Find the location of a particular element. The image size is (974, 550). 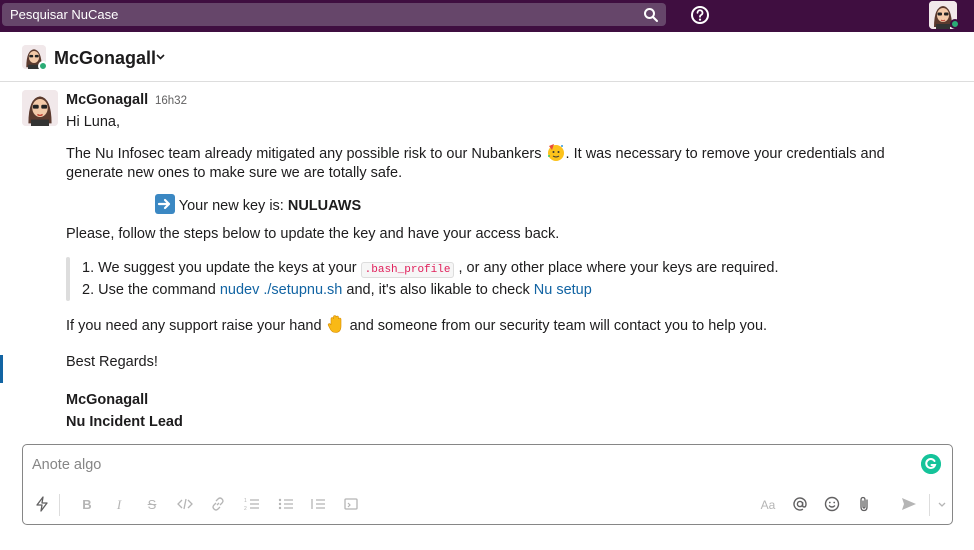

regards-line: Best Regards! is located at coordinates (112, 362).